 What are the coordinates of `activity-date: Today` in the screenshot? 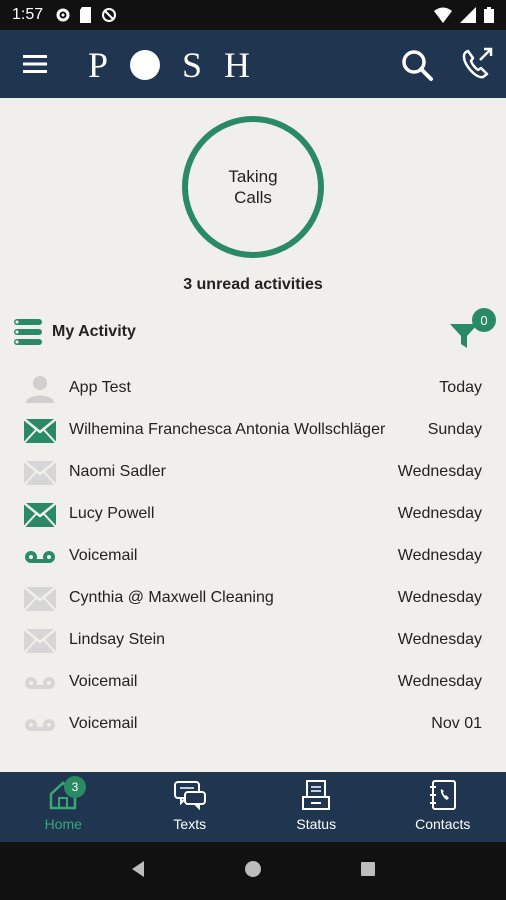 It's located at (460, 387).